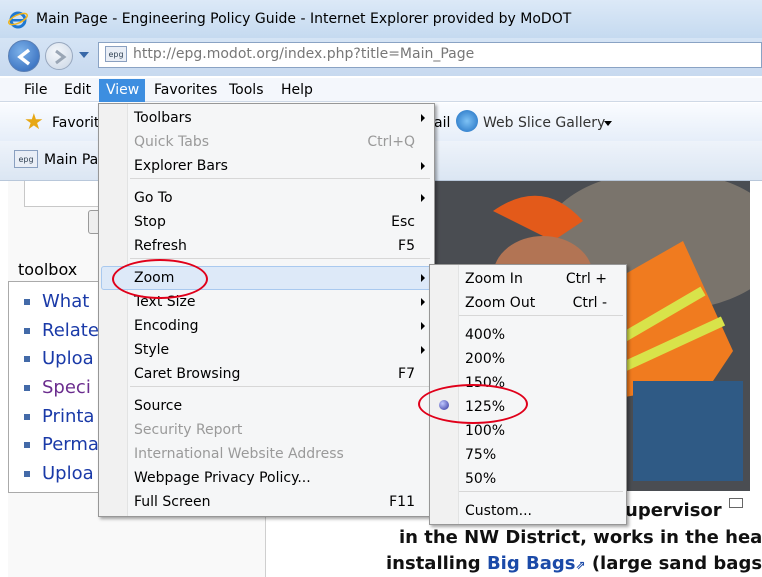 This screenshot has width=762, height=577. I want to click on view-menu-item-shortcut: F7, so click(406, 374).